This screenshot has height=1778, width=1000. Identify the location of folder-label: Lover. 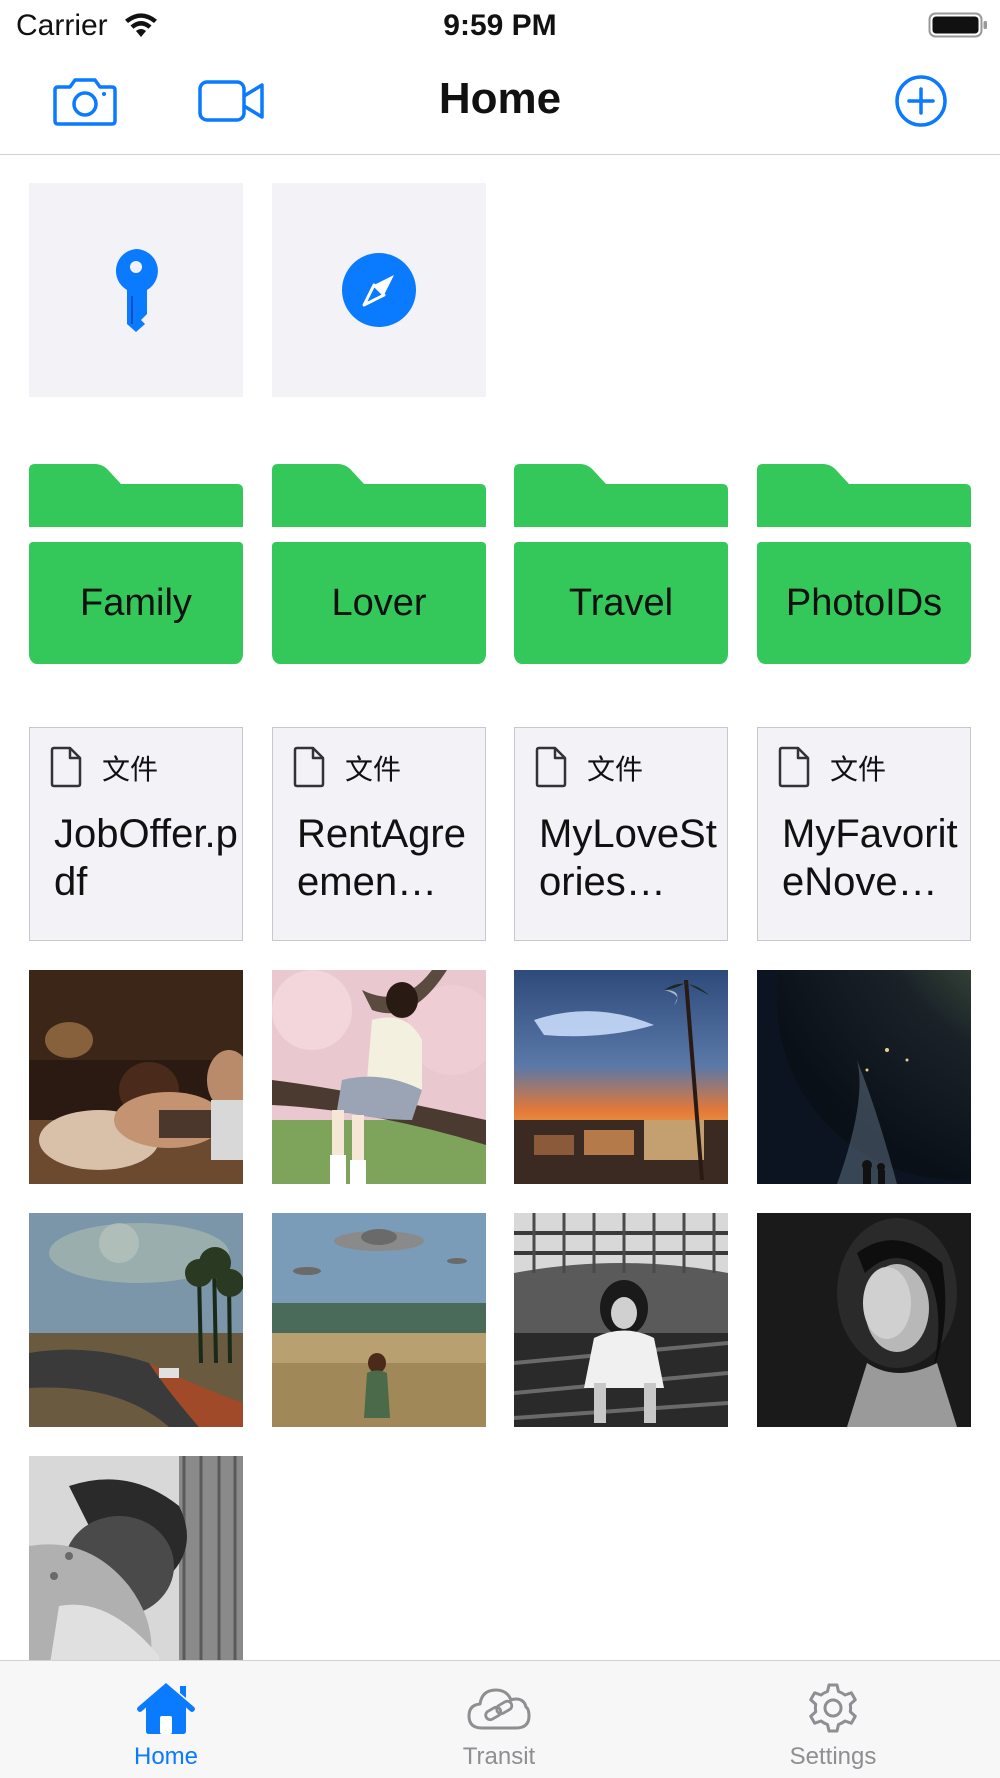
(379, 603).